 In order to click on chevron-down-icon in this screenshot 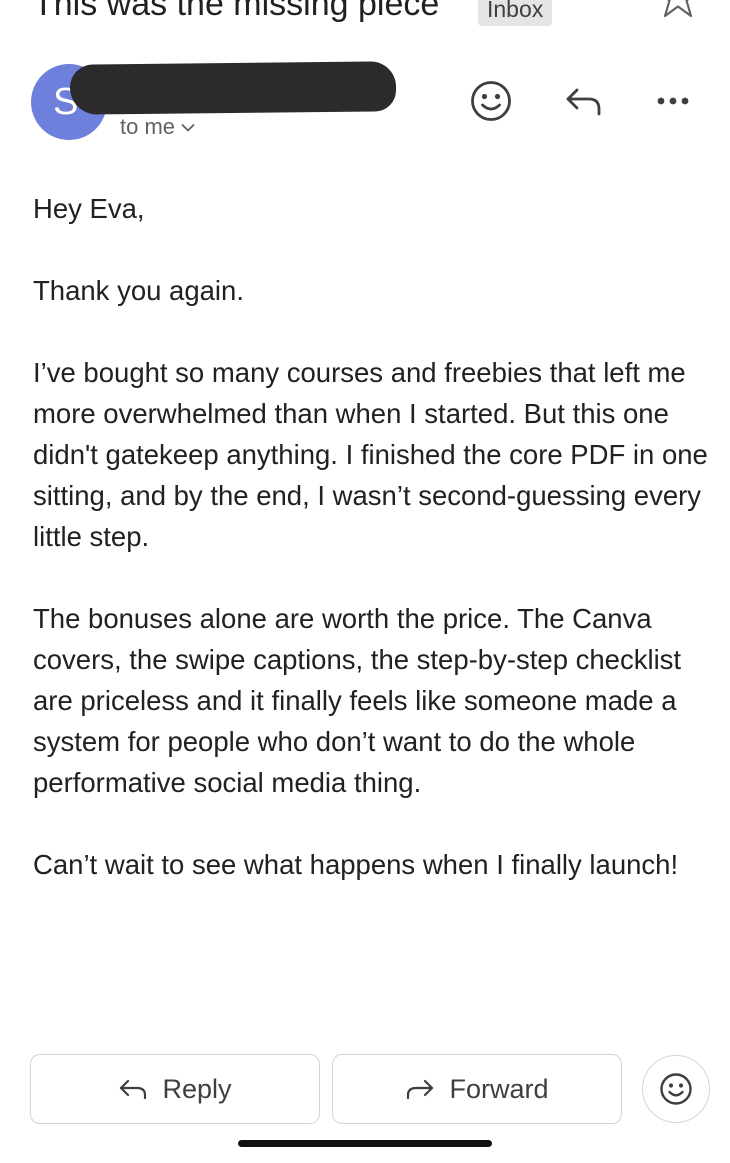, I will do `click(188, 128)`.